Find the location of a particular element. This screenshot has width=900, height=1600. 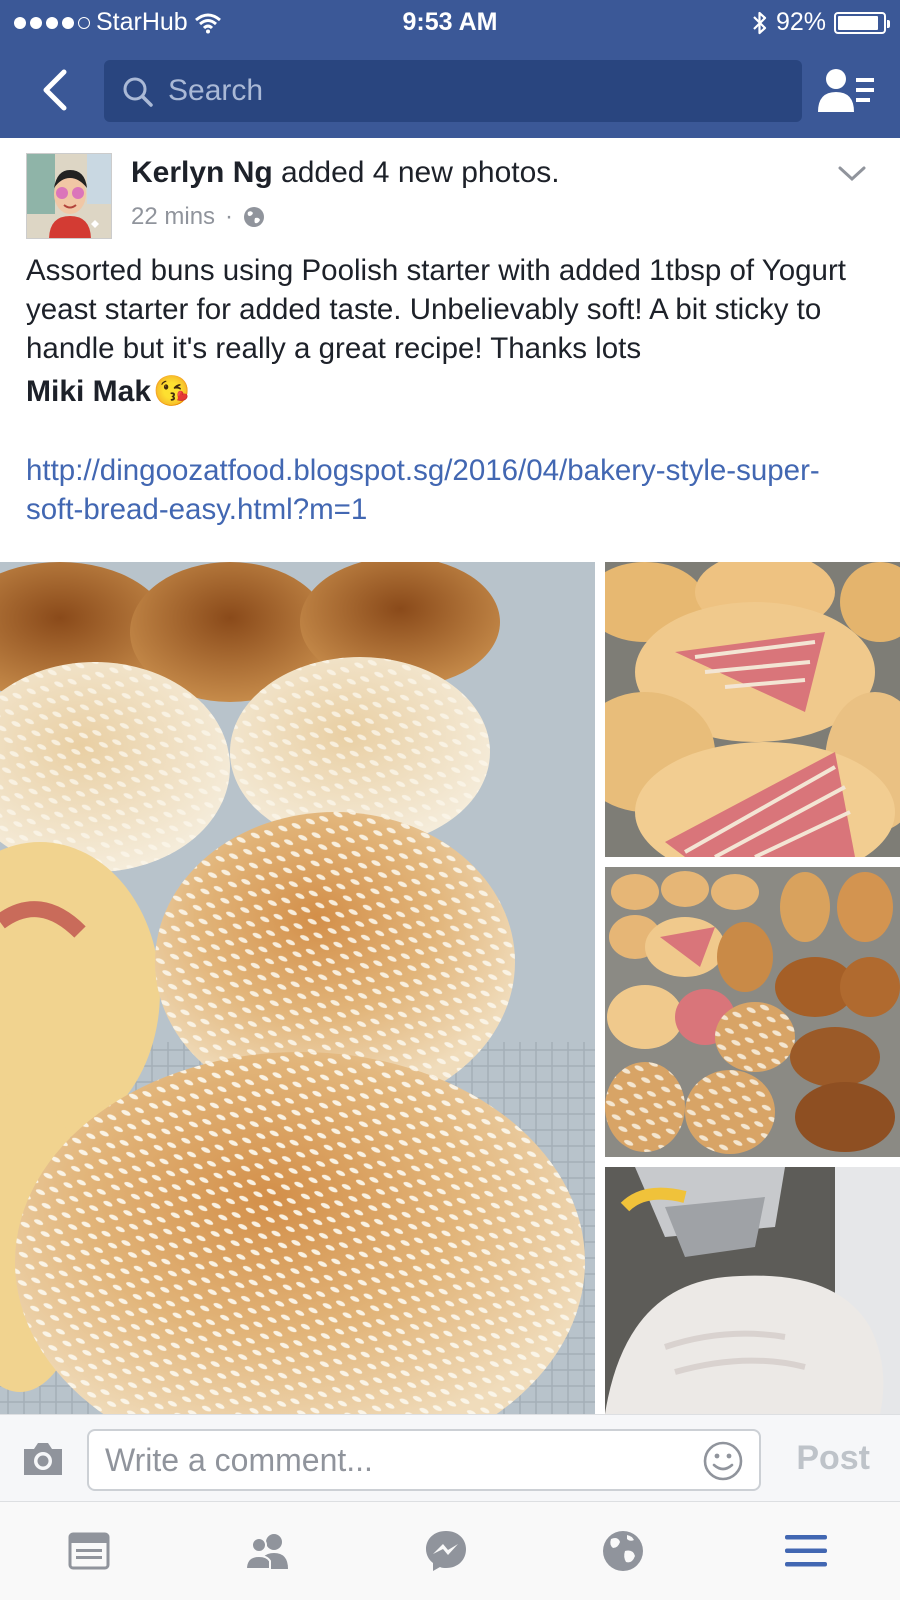

mention-line: Miki Mak 😘 is located at coordinates (108, 391).